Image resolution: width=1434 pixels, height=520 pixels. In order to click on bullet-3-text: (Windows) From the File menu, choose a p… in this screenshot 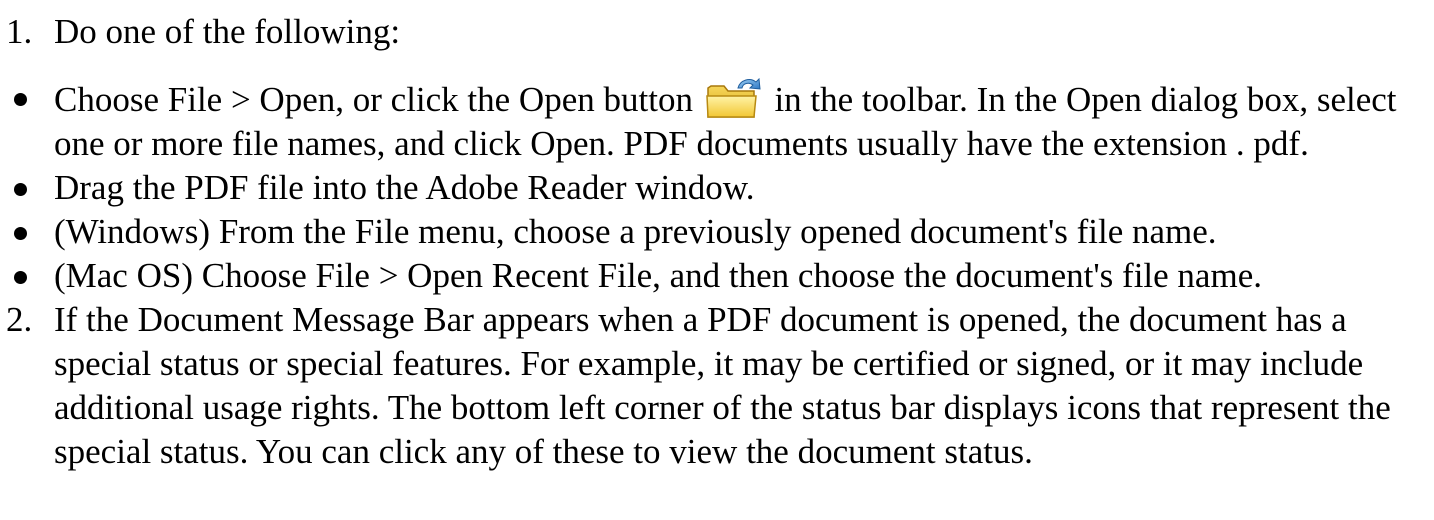, I will do `click(635, 231)`.